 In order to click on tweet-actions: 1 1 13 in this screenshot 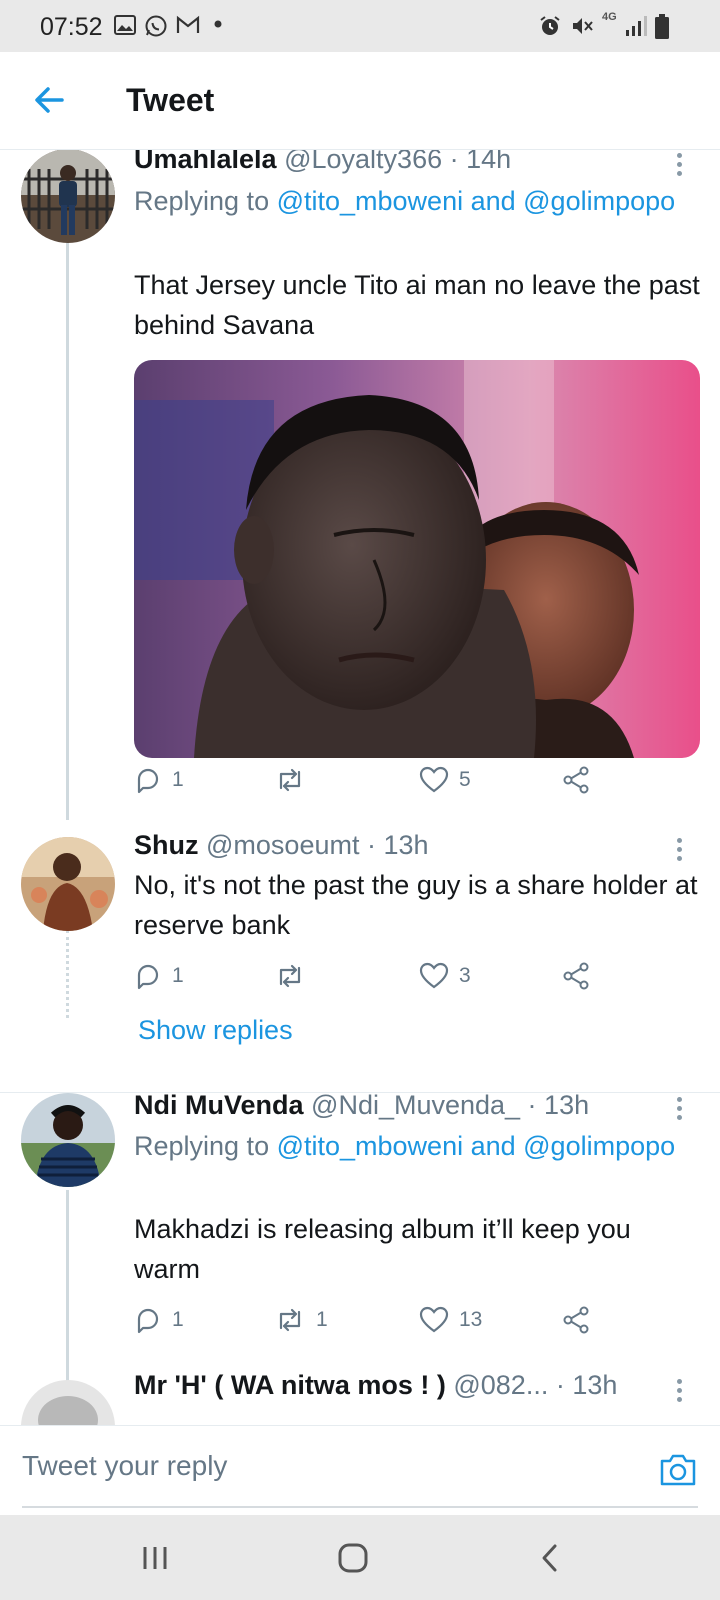, I will do `click(374, 1320)`.